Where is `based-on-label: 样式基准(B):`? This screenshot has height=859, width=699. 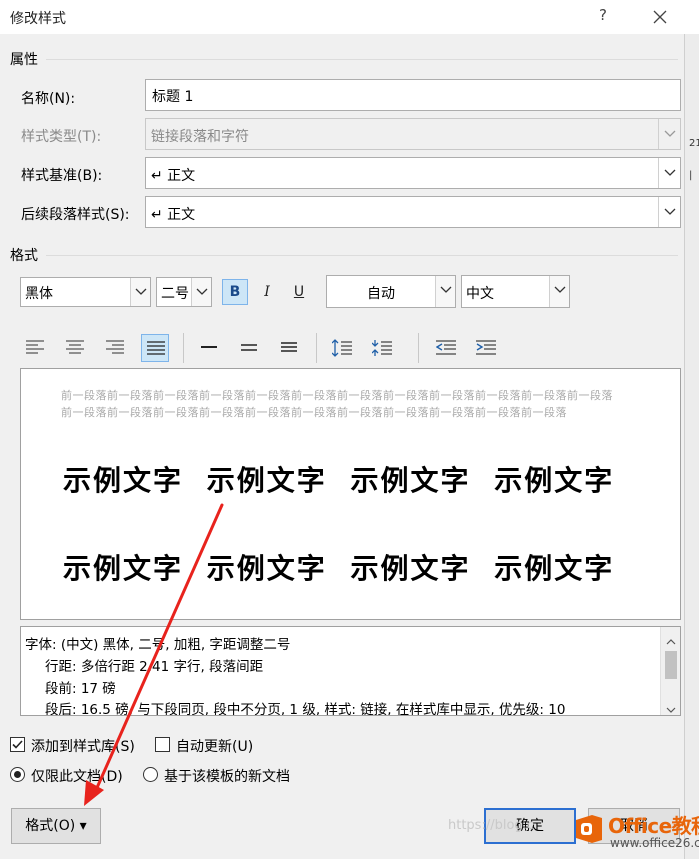
based-on-label: 样式基准(B): is located at coordinates (62, 176).